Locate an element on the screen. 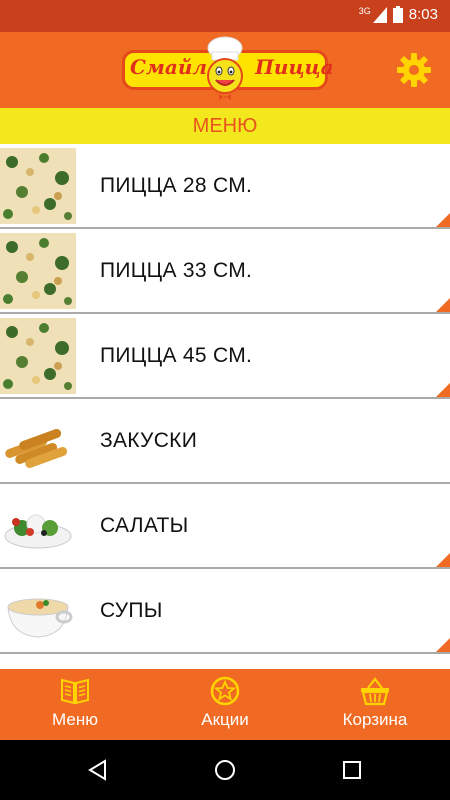  menu-item-pizza-45: ПИЦЦА 45 СМ. is located at coordinates (225, 356).